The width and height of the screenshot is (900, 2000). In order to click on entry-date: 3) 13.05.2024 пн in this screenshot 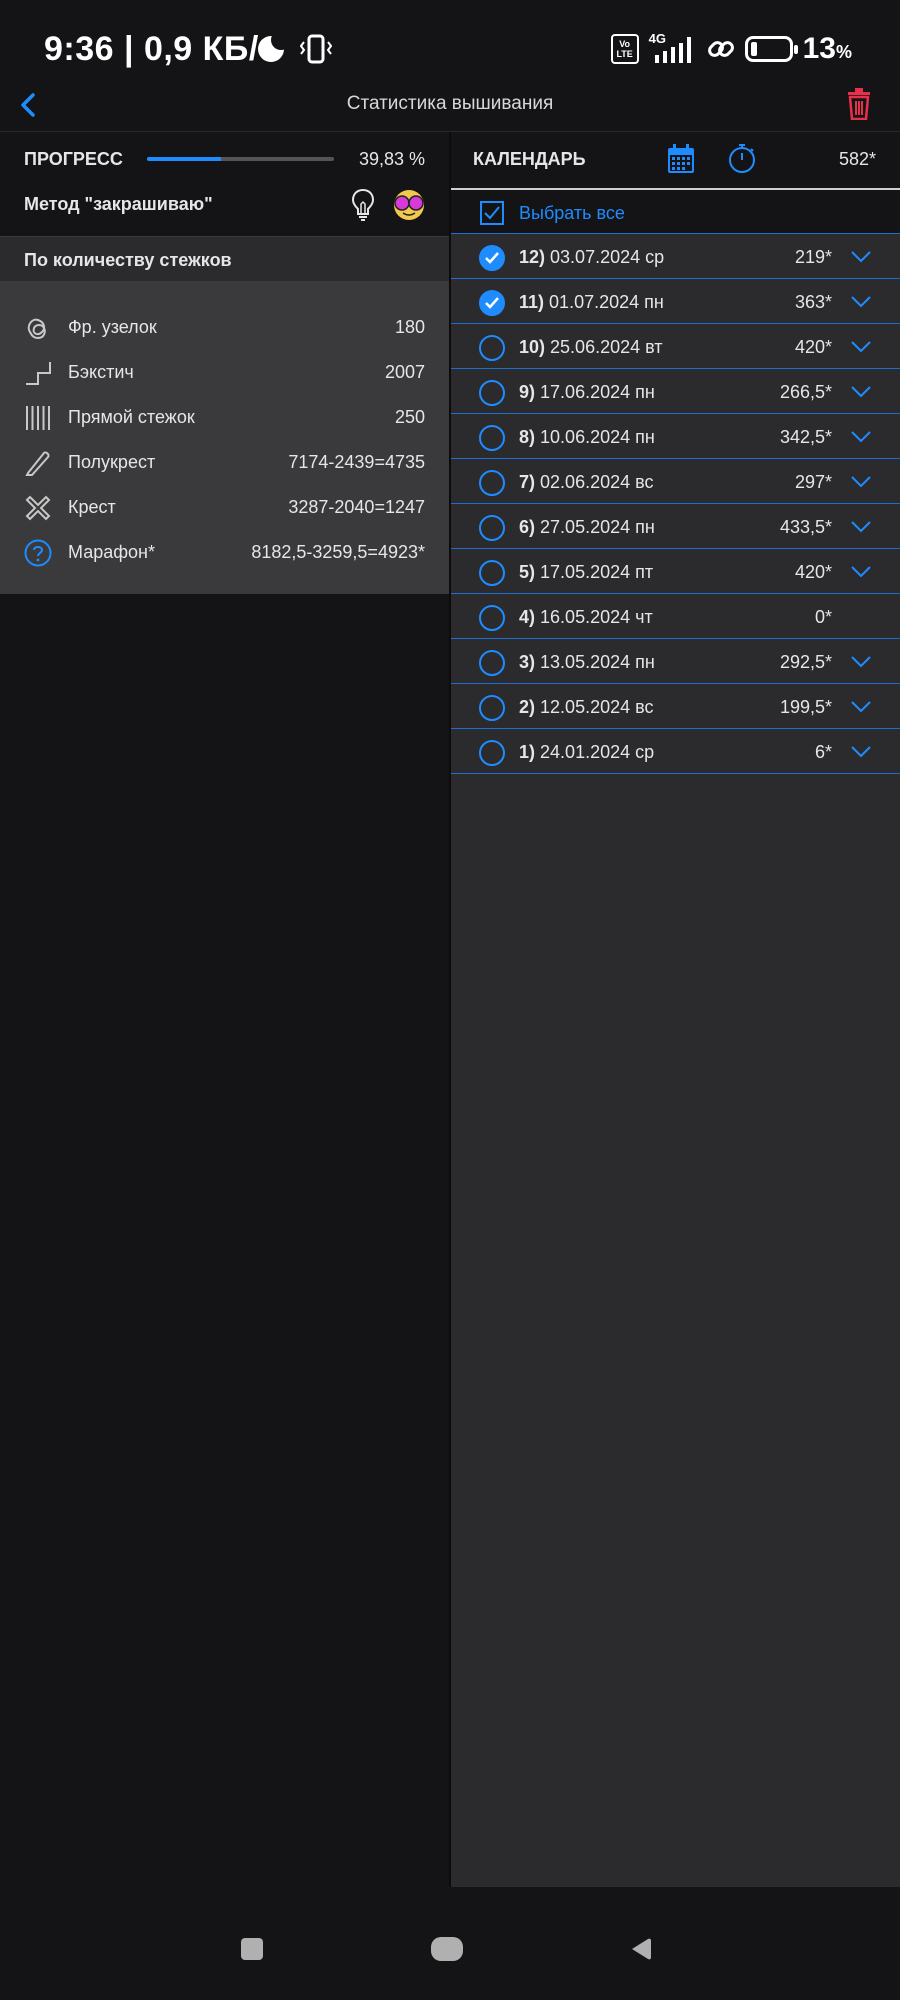, I will do `click(587, 662)`.